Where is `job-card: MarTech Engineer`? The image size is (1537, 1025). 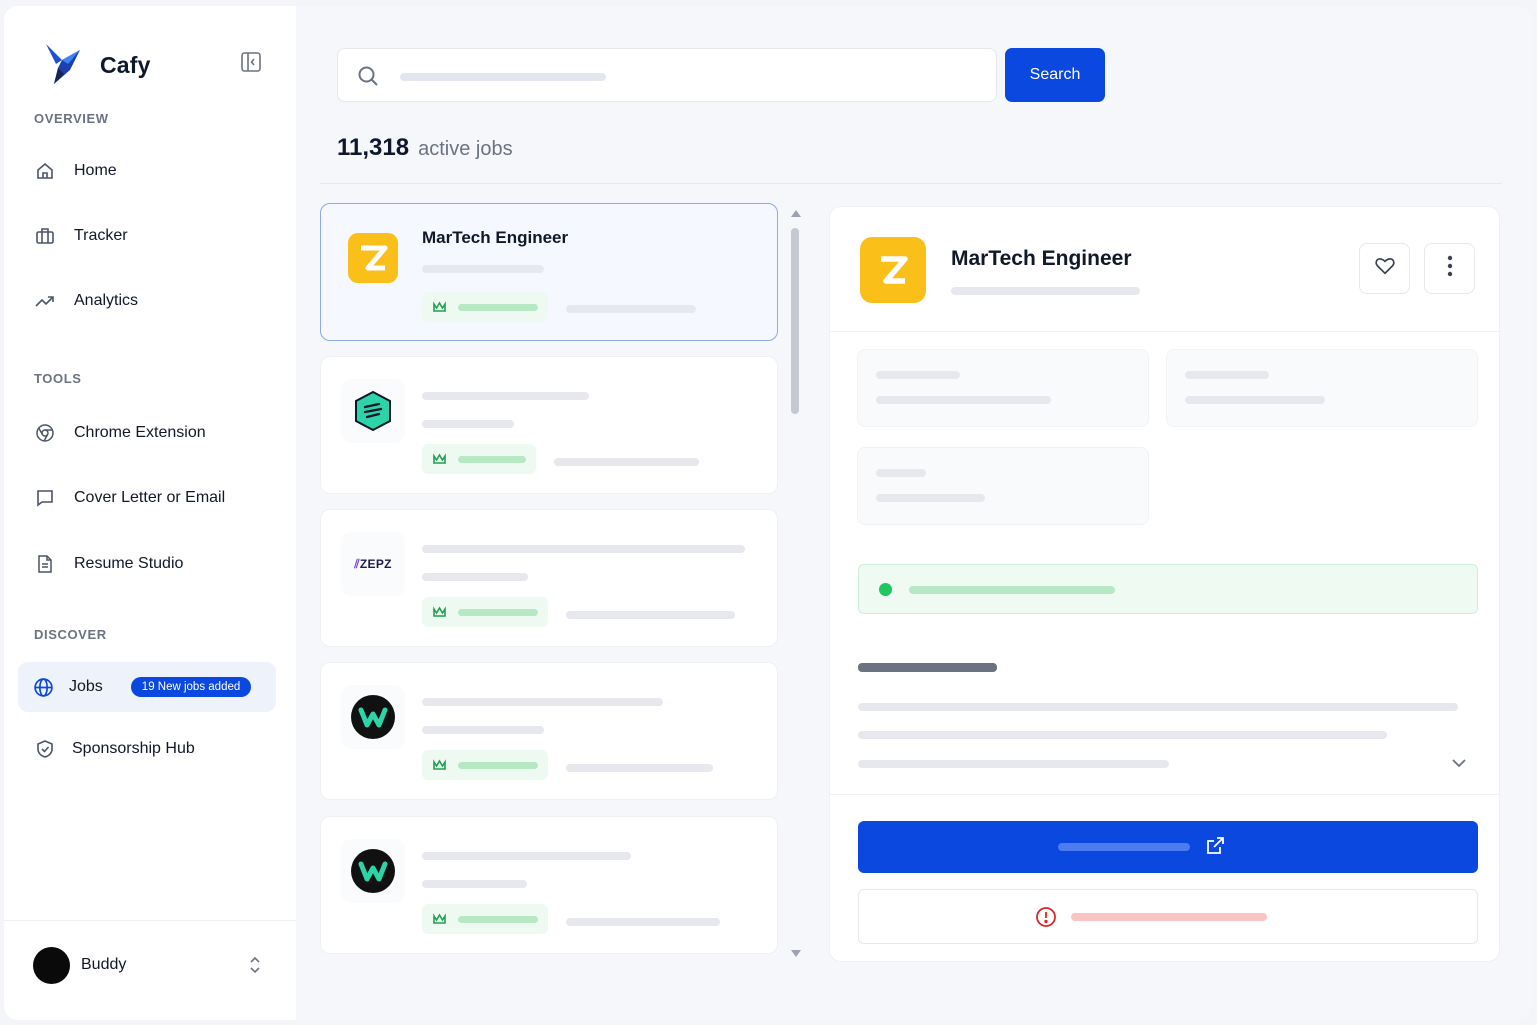
job-card: MarTech Engineer is located at coordinates (549, 272).